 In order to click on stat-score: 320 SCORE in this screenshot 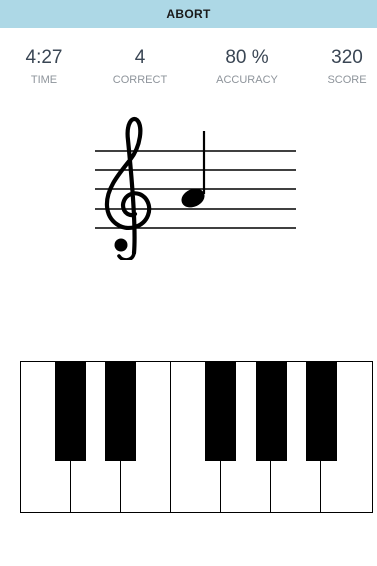, I will do `click(339, 66)`.